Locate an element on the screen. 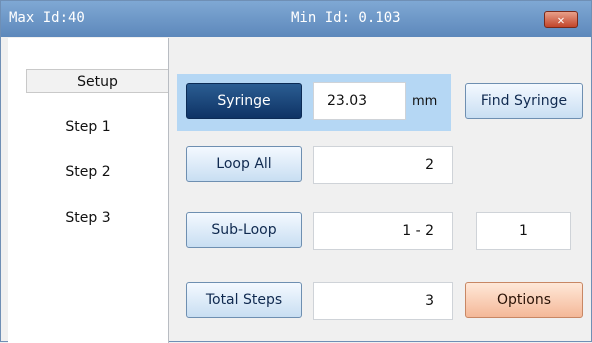  loop-all-button: Loop All is located at coordinates (244, 164).